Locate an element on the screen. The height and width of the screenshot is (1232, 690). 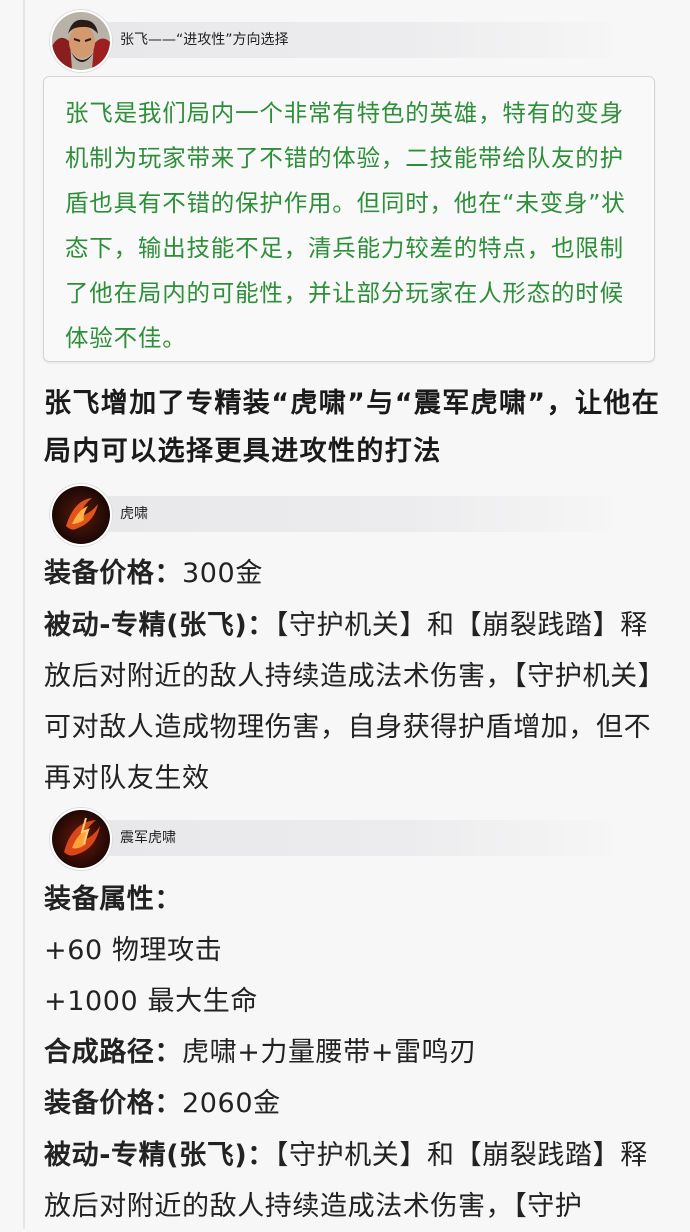
header-bar is located at coordinates (352, 514).